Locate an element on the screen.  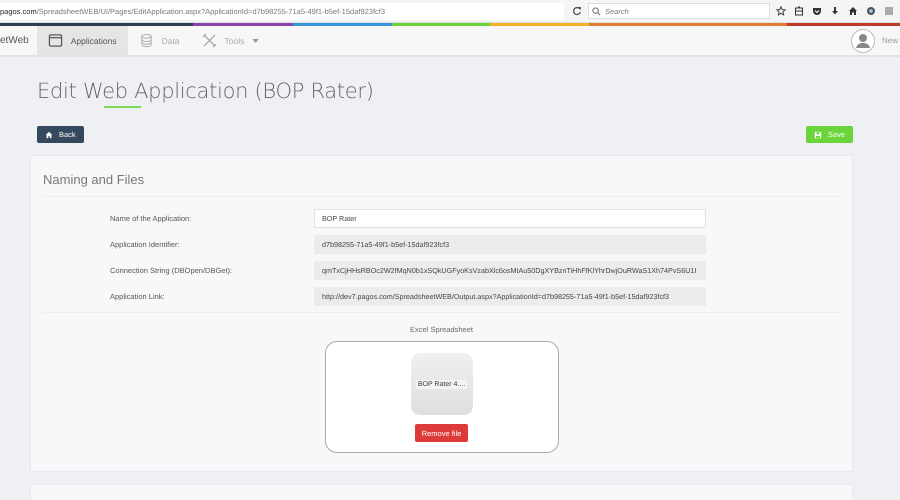
tools-icon is located at coordinates (209, 40).